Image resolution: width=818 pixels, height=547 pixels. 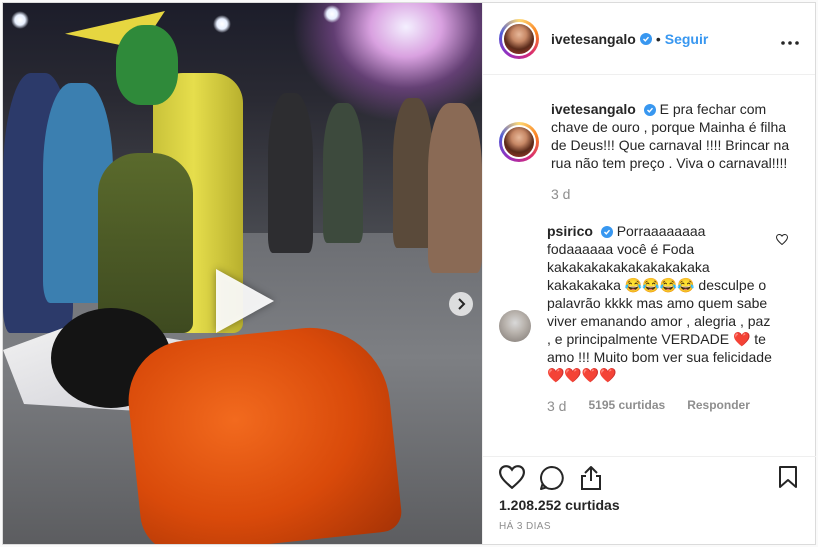 What do you see at coordinates (145, 243) in the screenshot?
I see `green-robe-figure` at bounding box center [145, 243].